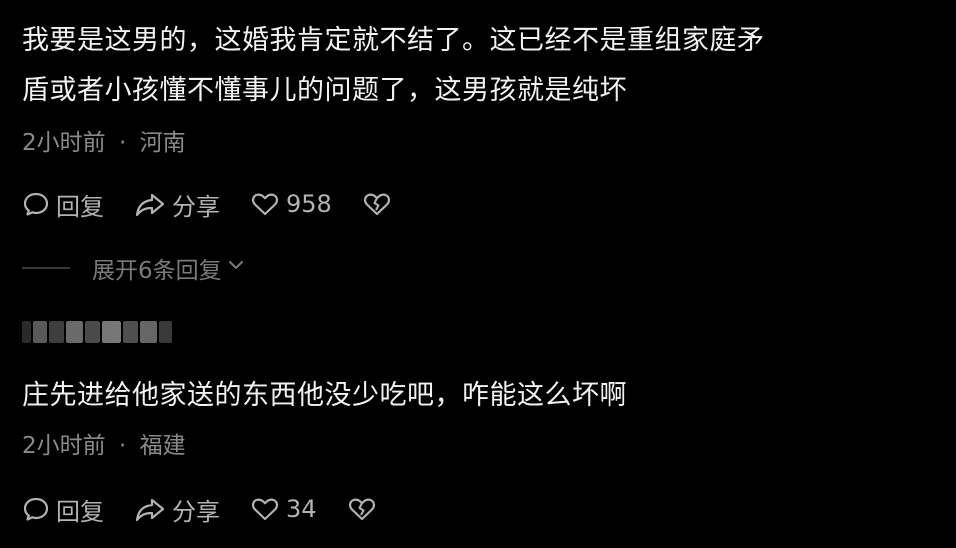 This screenshot has width=956, height=548. What do you see at coordinates (157, 271) in the screenshot?
I see `expand-replies-label: 展开6条回复` at bounding box center [157, 271].